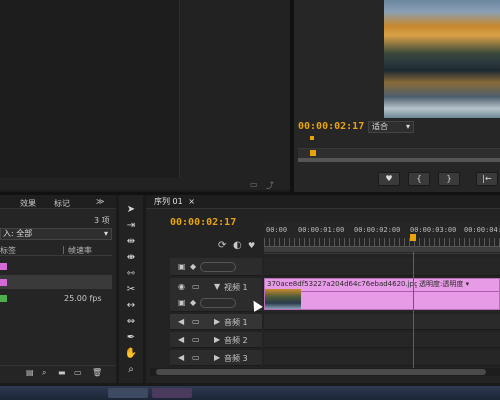 Image resolution: width=500 pixels, height=400 pixels. What do you see at coordinates (193, 302) in the screenshot?
I see `keyframe-icon: ◆` at bounding box center [193, 302].